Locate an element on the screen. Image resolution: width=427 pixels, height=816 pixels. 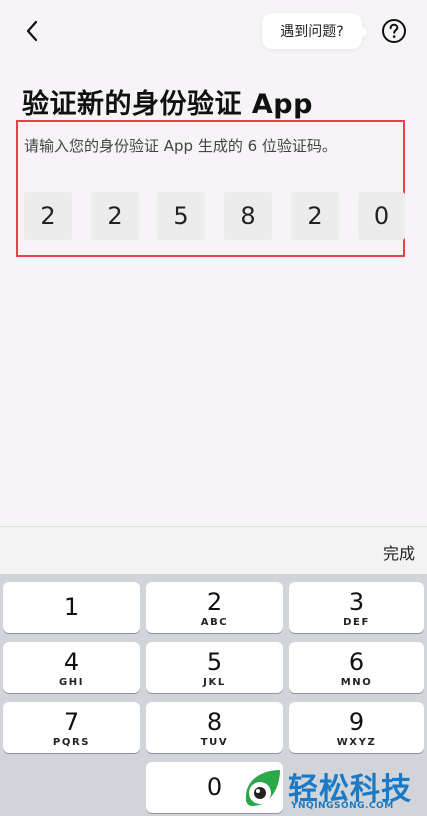
help-tooltip: 遇到问题? is located at coordinates (315, 31).